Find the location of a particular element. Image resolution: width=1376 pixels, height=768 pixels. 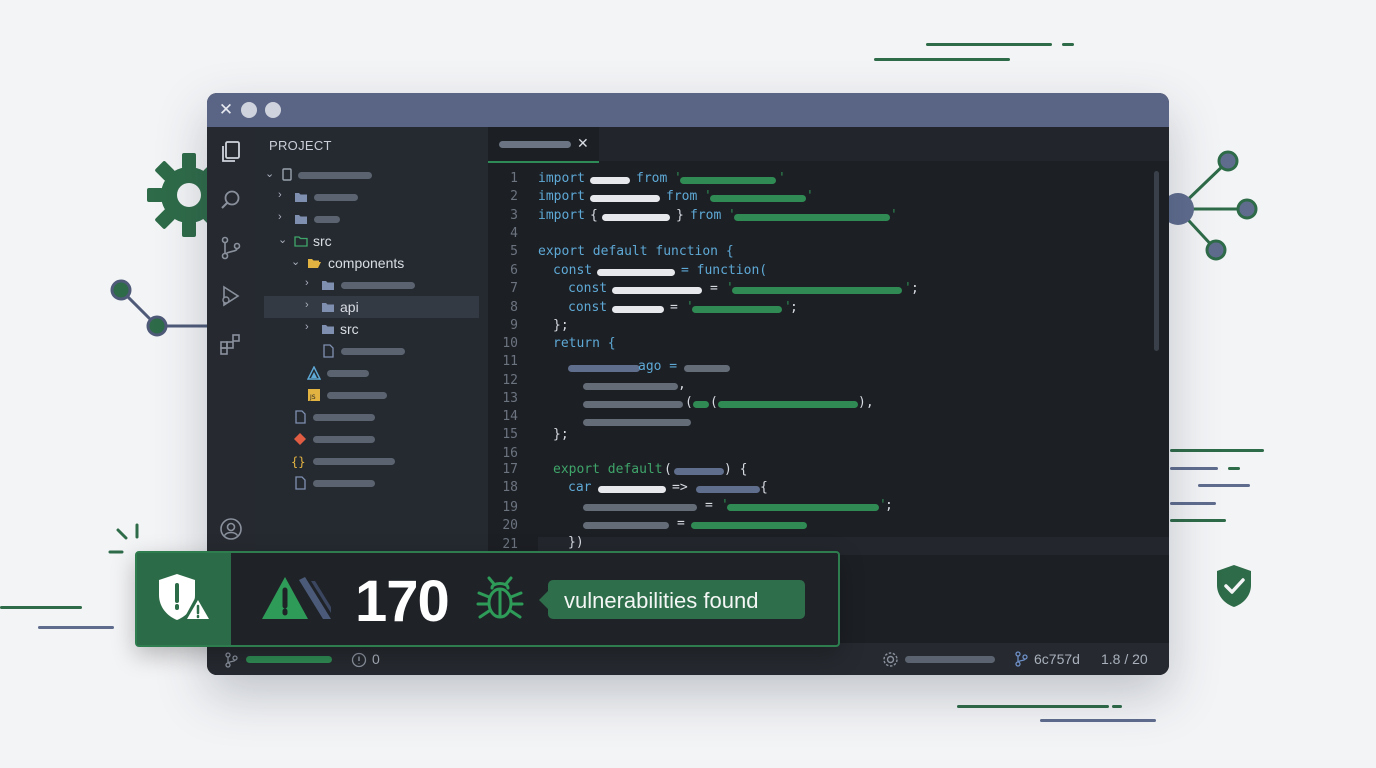

close-icon: ✕ is located at coordinates (226, 109).